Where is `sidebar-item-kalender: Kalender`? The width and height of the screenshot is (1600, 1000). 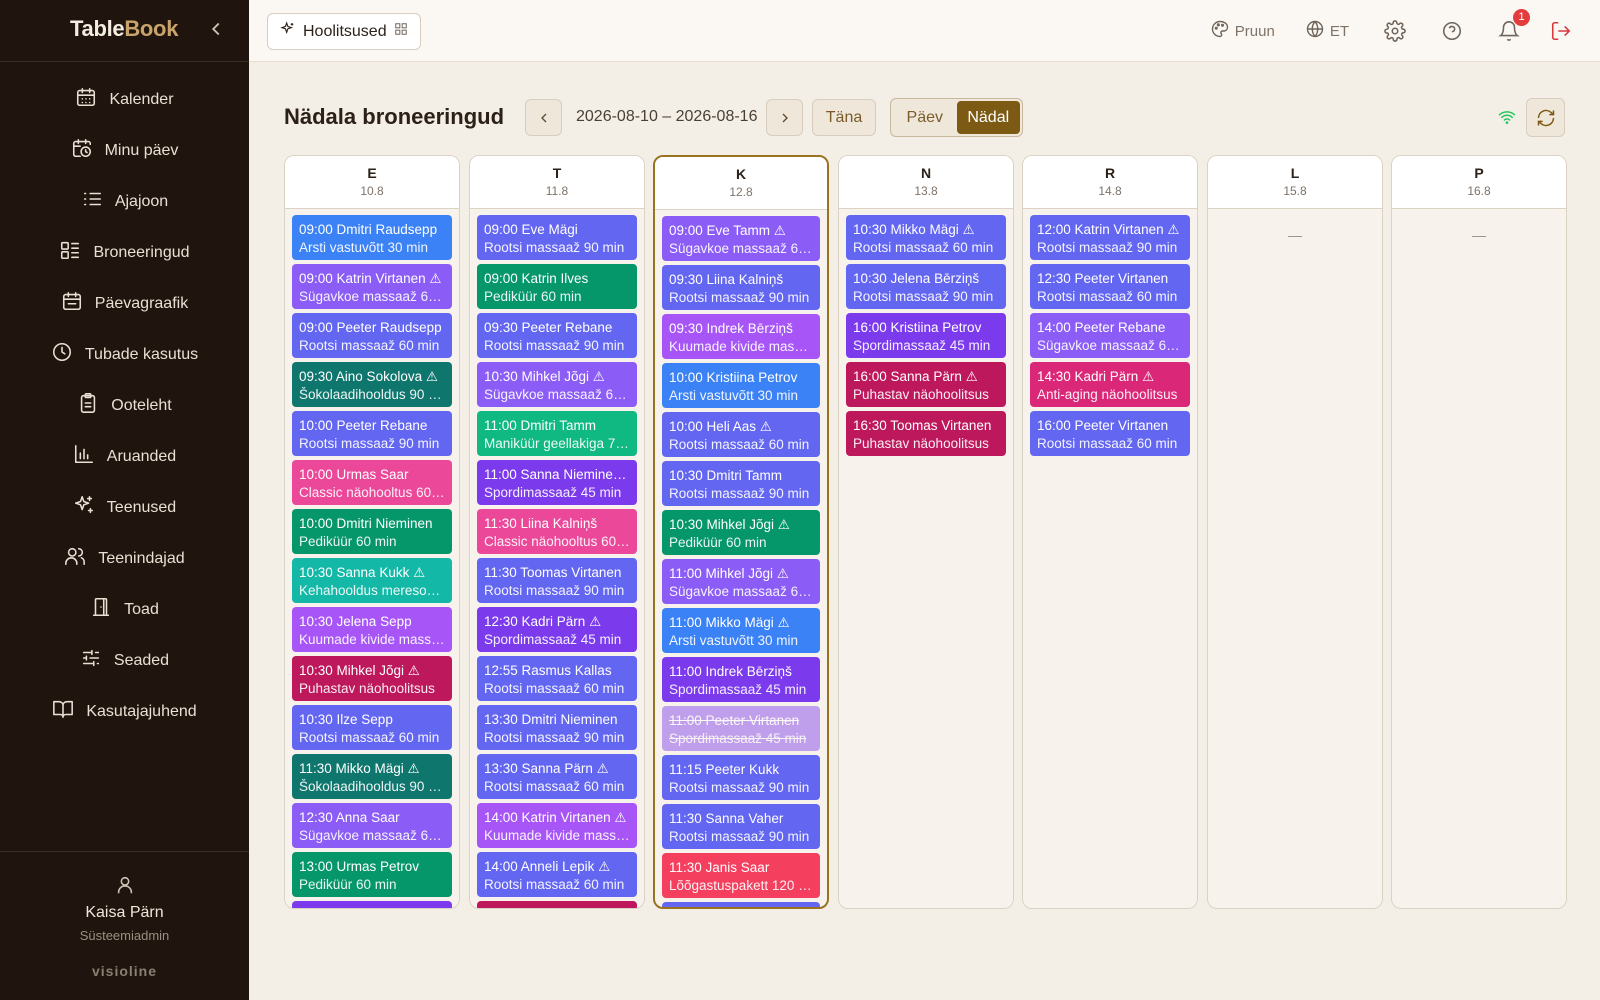
sidebar-item-kalender: Kalender is located at coordinates (124, 99).